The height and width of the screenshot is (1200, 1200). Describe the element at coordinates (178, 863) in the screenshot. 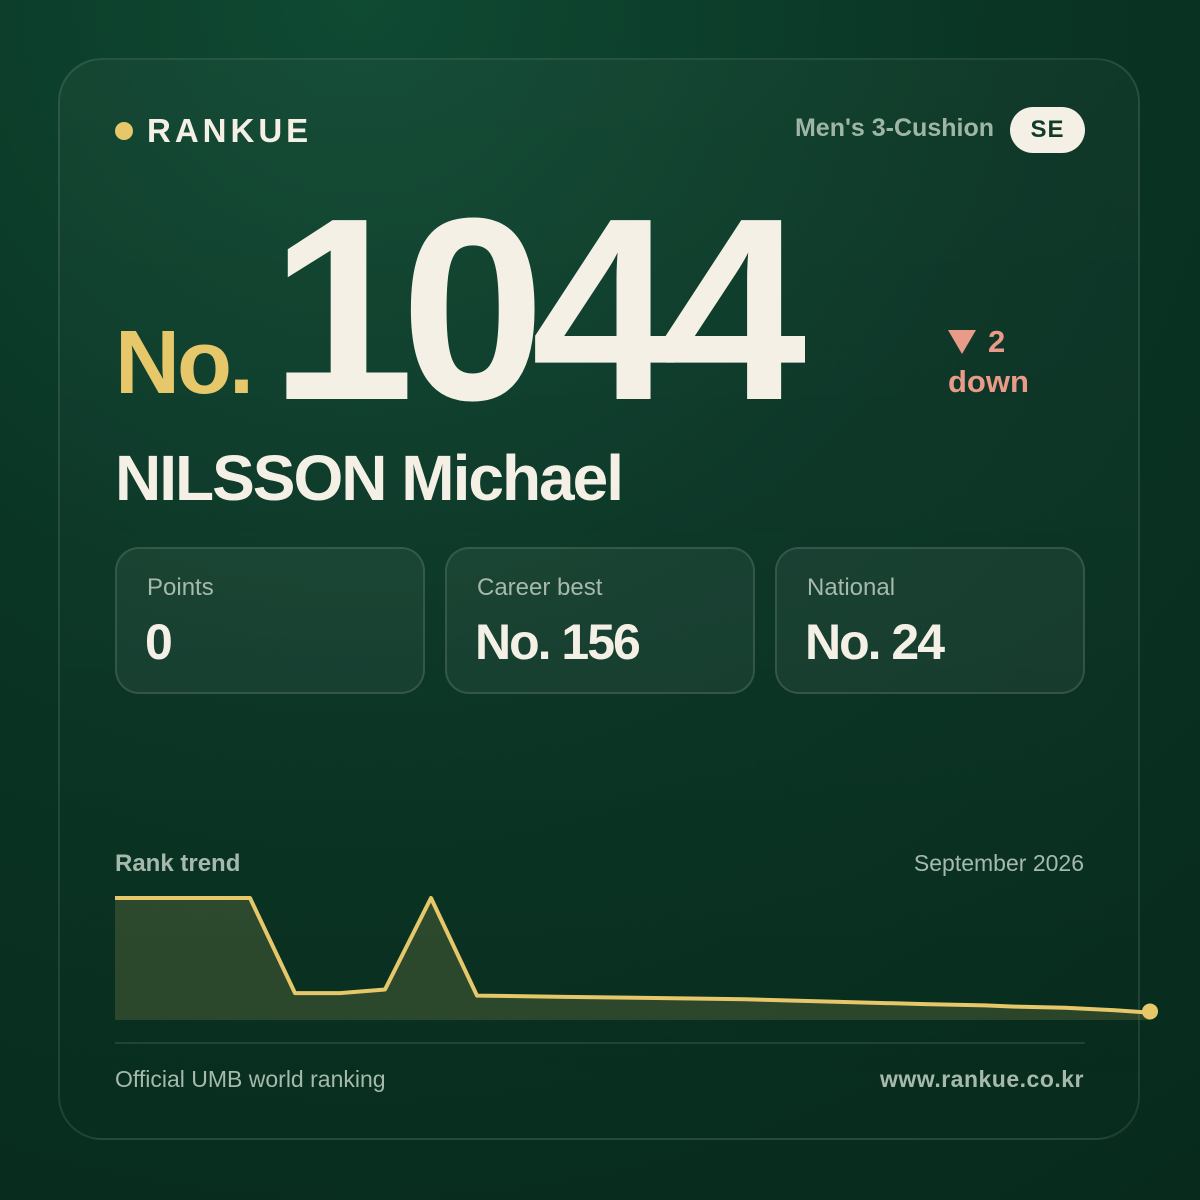

I see `trend-title: Rank trend` at that location.